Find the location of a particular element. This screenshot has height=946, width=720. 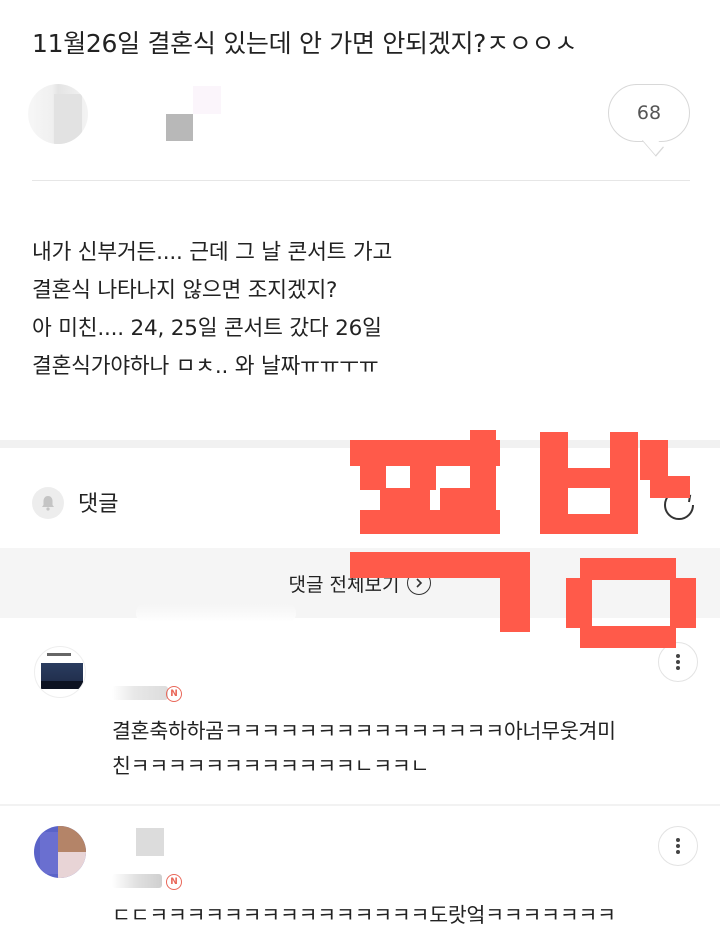

post-title: 11월26일 결혼식 있는데 안 가면 안되겠지?ㅈㅇㅇㅅ is located at coordinates (304, 43).